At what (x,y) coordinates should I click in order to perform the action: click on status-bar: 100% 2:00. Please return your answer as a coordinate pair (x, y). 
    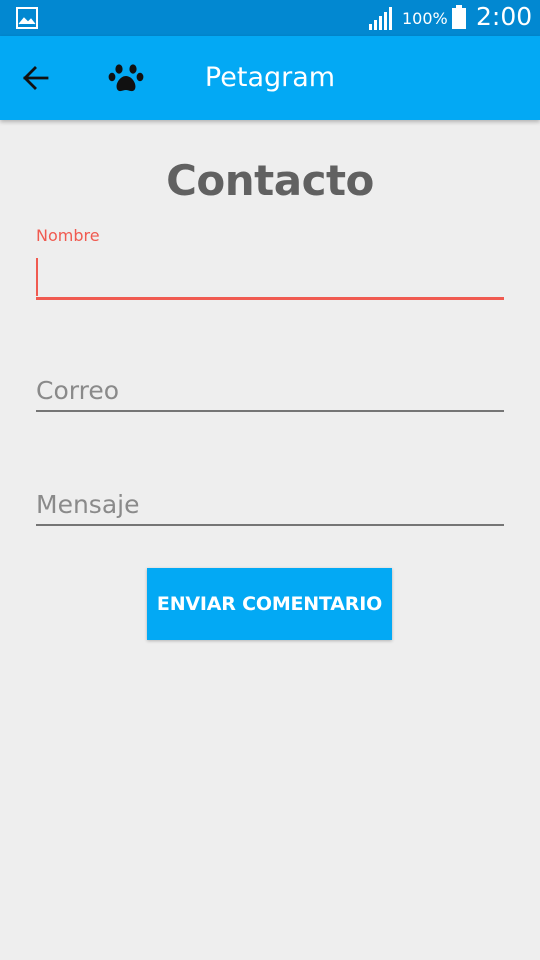
    Looking at the image, I should click on (270, 18).